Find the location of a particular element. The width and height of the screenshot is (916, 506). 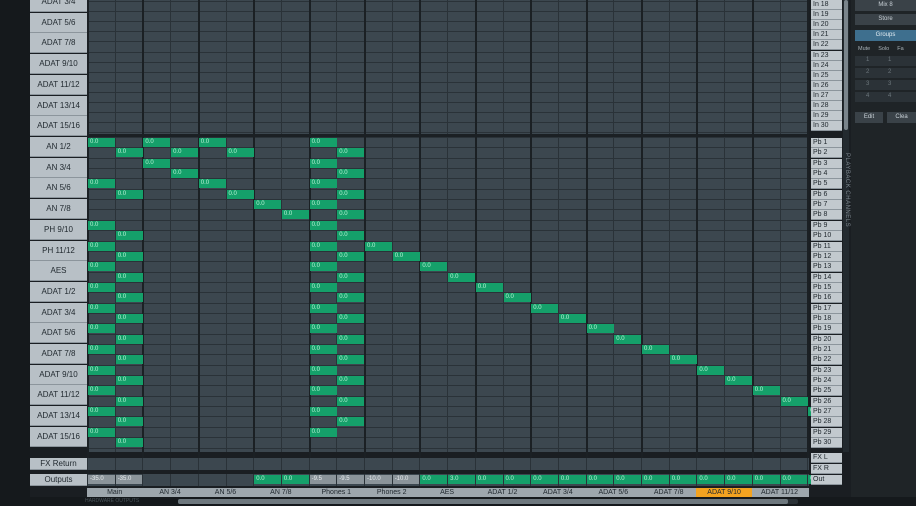

output-level-cell: 3.0 is located at coordinates (462, 479).